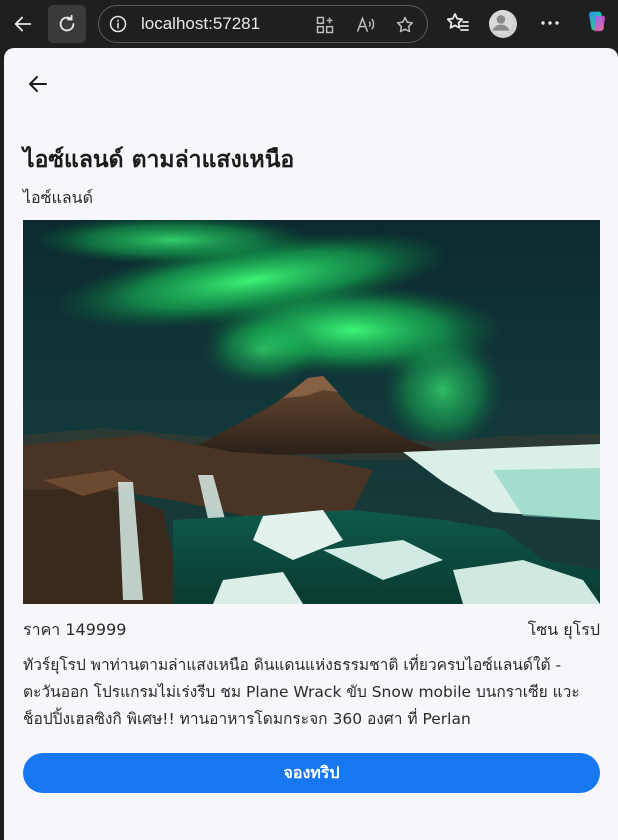  I want to click on copilot-icon, so click(598, 23).